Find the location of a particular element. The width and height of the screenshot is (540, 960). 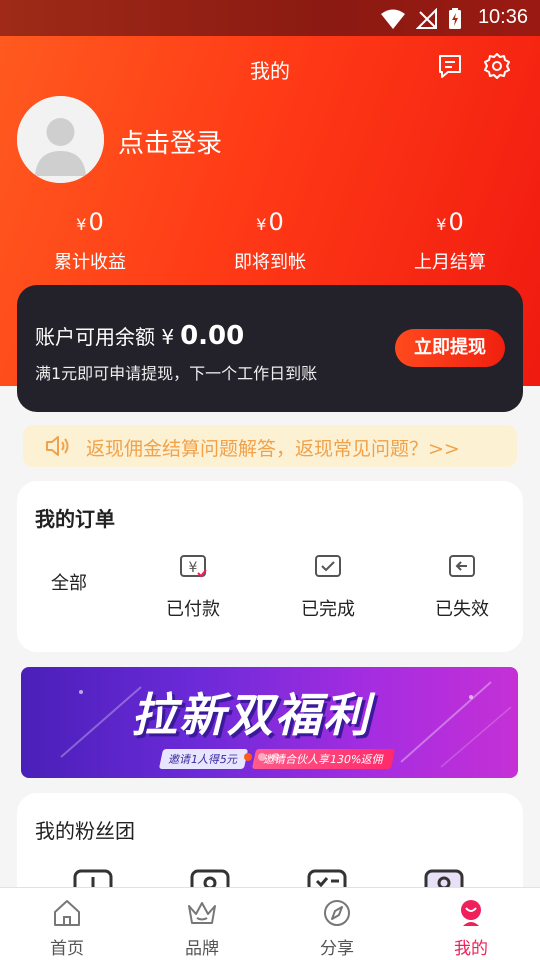

order-label: 已失效 is located at coordinates (462, 609).